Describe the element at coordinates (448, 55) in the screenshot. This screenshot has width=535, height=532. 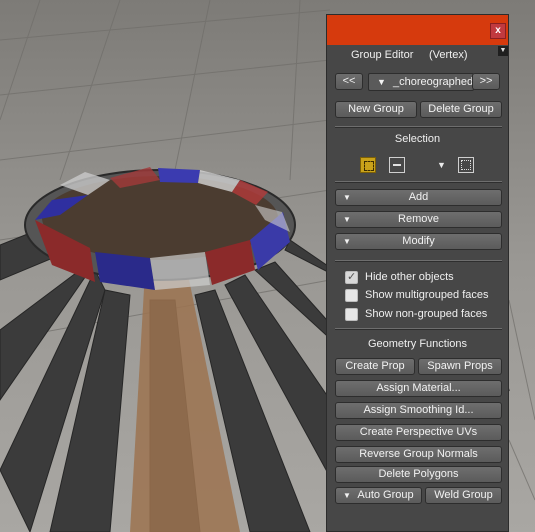
I see `panel-mode: (Vertex)` at that location.